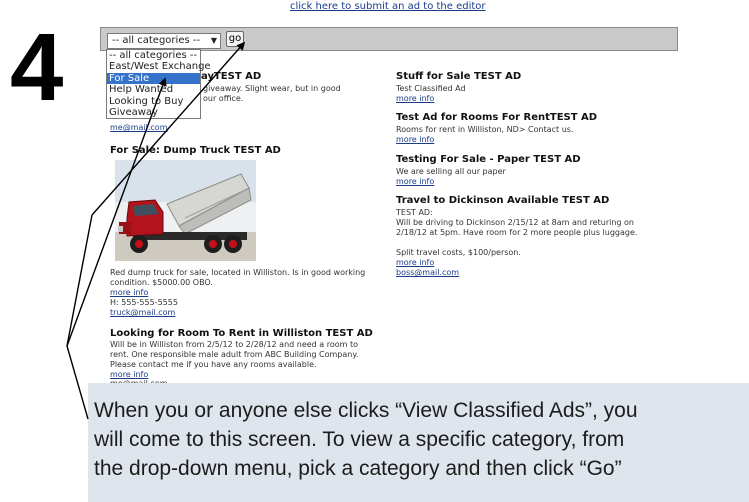  What do you see at coordinates (388, 6) in the screenshot?
I see `submit-ad-link: click here to submit an ad to the editor` at bounding box center [388, 6].